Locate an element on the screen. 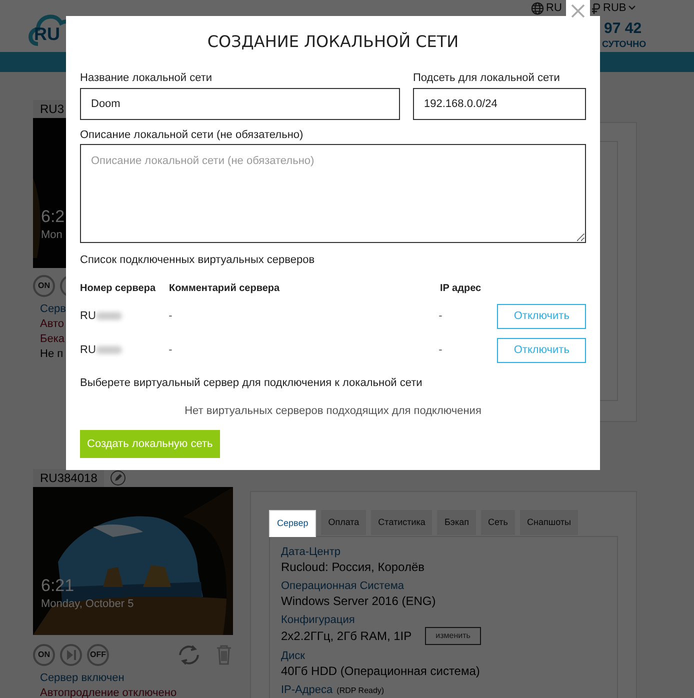 This screenshot has height=698, width=694. language-selector: RU is located at coordinates (554, 8).